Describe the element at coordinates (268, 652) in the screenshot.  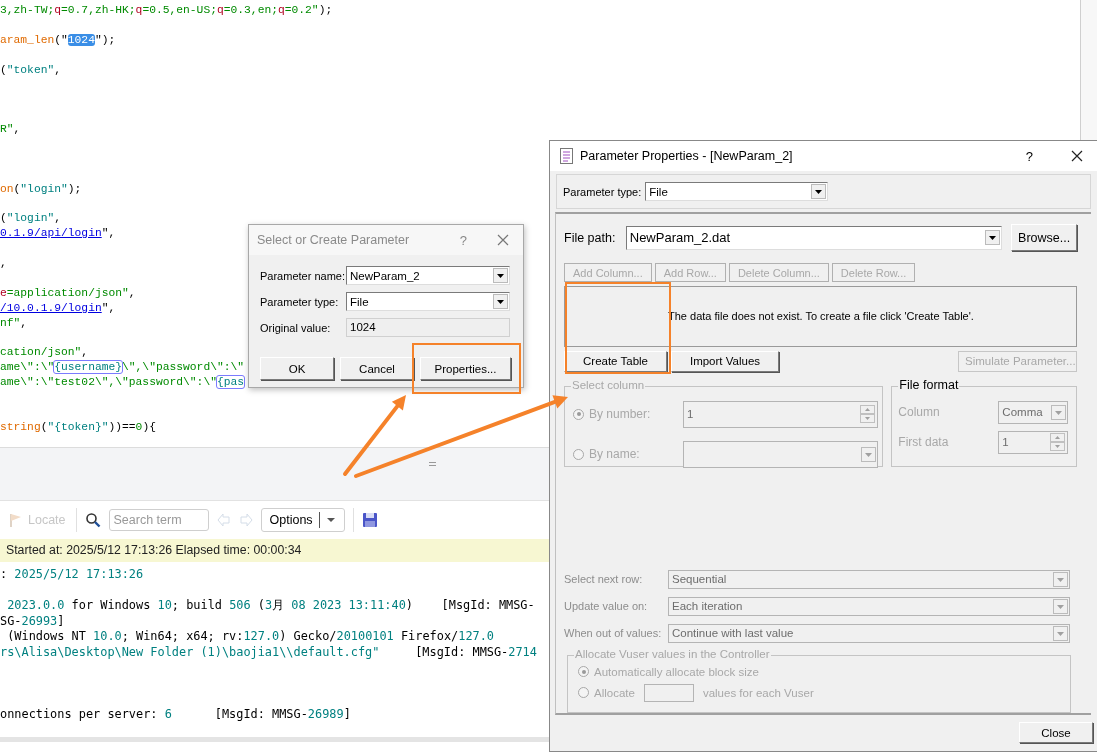
I see `code-line: rs\Alisa\Desktop\New Folder (1)\baojia1\\default.cfg" [MsgId: MMSG-2714` at that location.